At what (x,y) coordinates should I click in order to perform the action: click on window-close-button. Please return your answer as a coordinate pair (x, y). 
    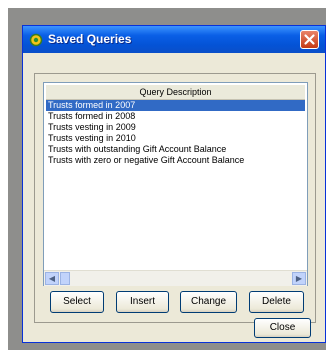
    Looking at the image, I should click on (309, 39).